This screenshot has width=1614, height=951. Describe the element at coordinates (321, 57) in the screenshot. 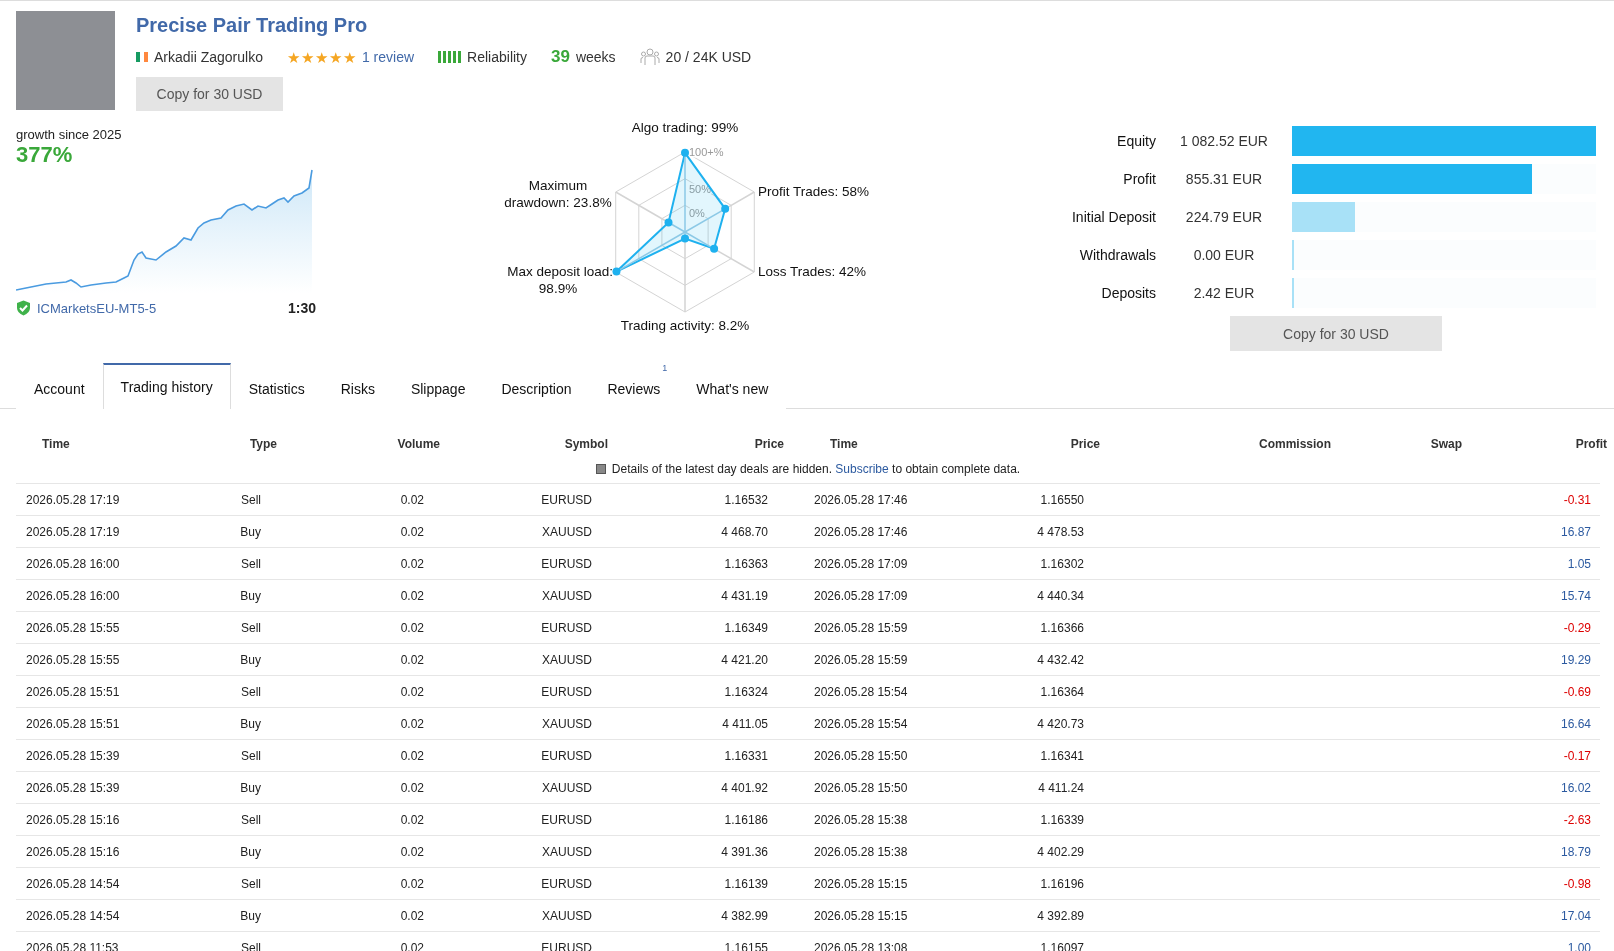

I see `star-icon: ★` at that location.